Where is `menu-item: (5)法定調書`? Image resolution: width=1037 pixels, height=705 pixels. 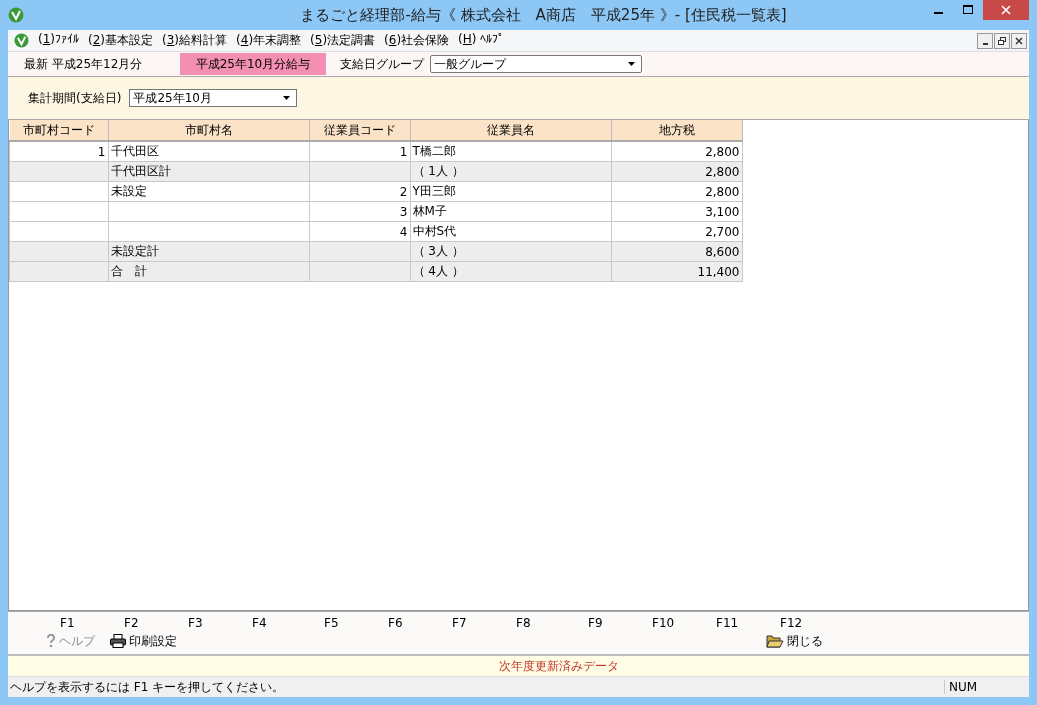
menu-item: (5)法定調書 is located at coordinates (343, 40).